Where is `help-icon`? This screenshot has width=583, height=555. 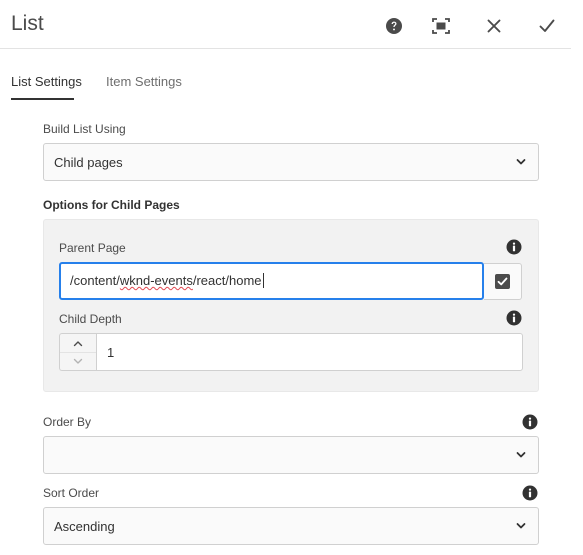 help-icon is located at coordinates (394, 26).